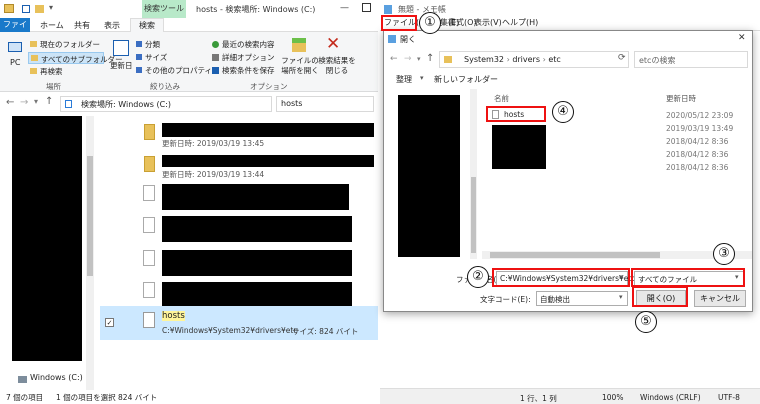 The width and height of the screenshot is (760, 404). What do you see at coordinates (325, 104) in the screenshot?
I see `search-box: hosts` at bounding box center [325, 104].